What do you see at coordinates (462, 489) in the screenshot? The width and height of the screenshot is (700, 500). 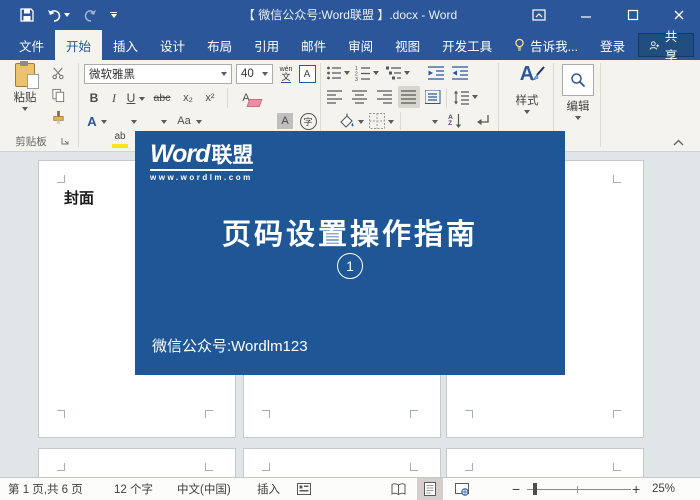 I see `web-layout-button` at bounding box center [462, 489].